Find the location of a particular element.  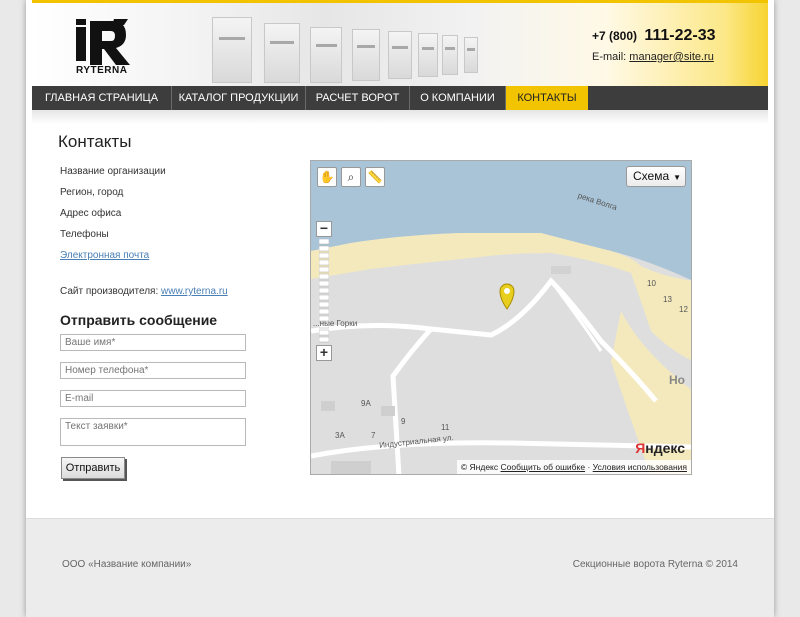

yandex-logo-first: Я is located at coordinates (640, 448).